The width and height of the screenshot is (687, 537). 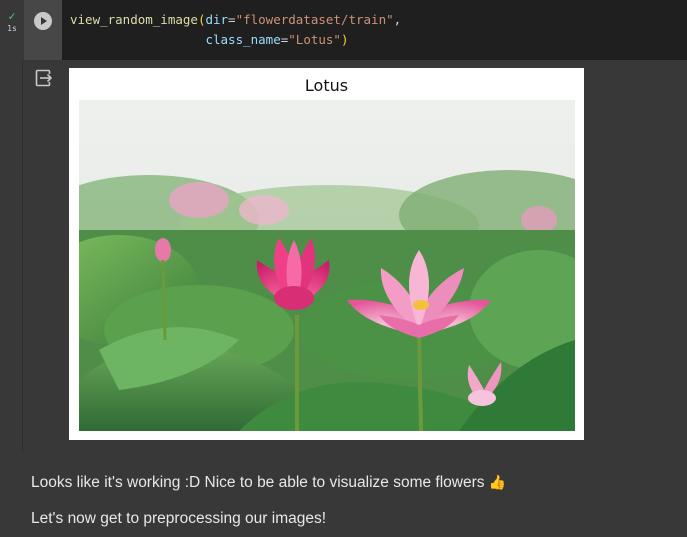 I want to click on execution-time: 1s, so click(x=12, y=28).